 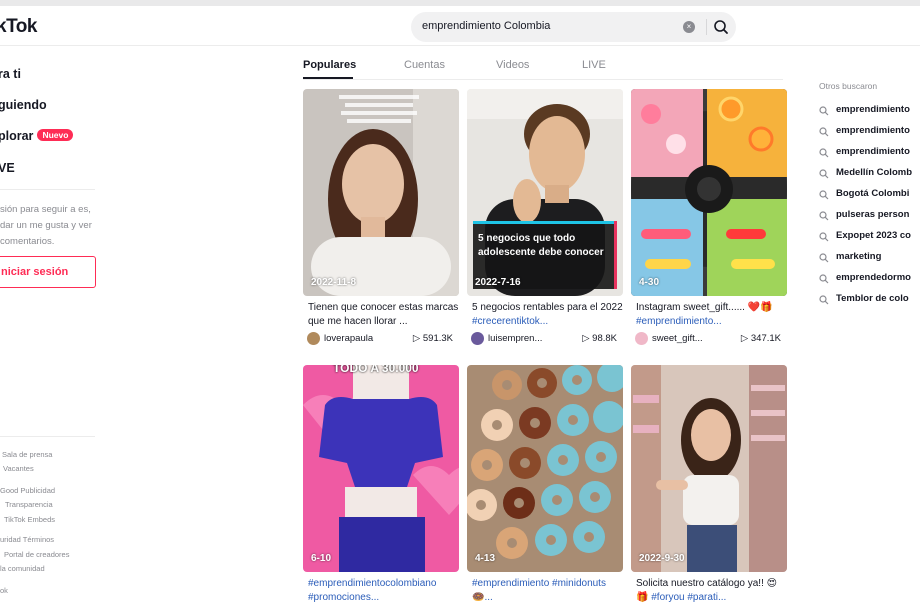 I want to click on video-date: 2022-9-30, so click(x=662, y=558).